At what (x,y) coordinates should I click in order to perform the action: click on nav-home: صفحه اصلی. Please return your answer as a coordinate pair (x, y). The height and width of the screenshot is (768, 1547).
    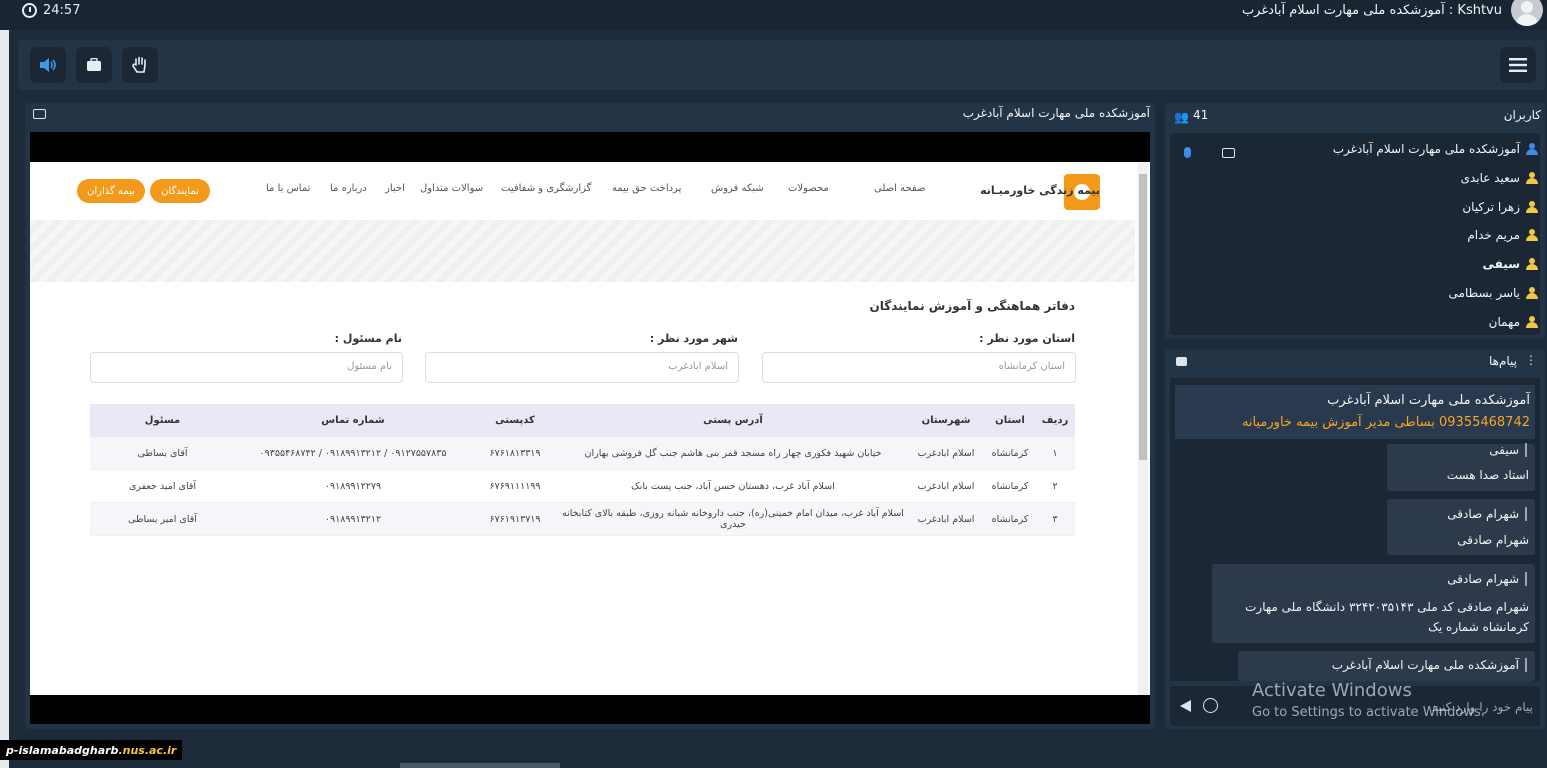
    Looking at the image, I should click on (899, 188).